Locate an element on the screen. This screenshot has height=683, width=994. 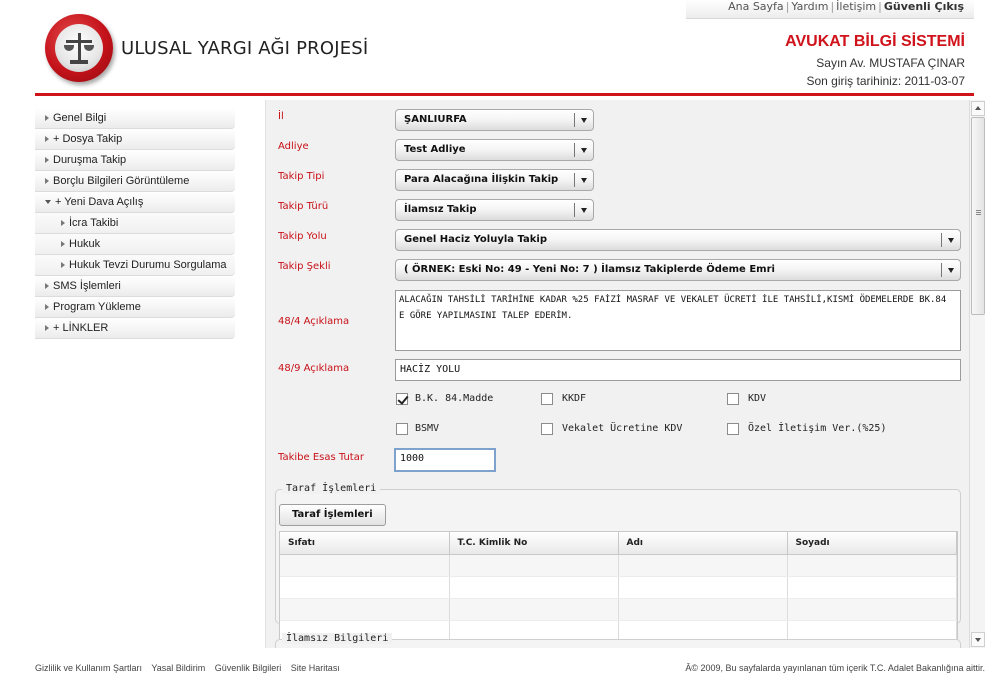
sidebar-item-genel-bilgi: Genel Bilgi is located at coordinates (135, 118).